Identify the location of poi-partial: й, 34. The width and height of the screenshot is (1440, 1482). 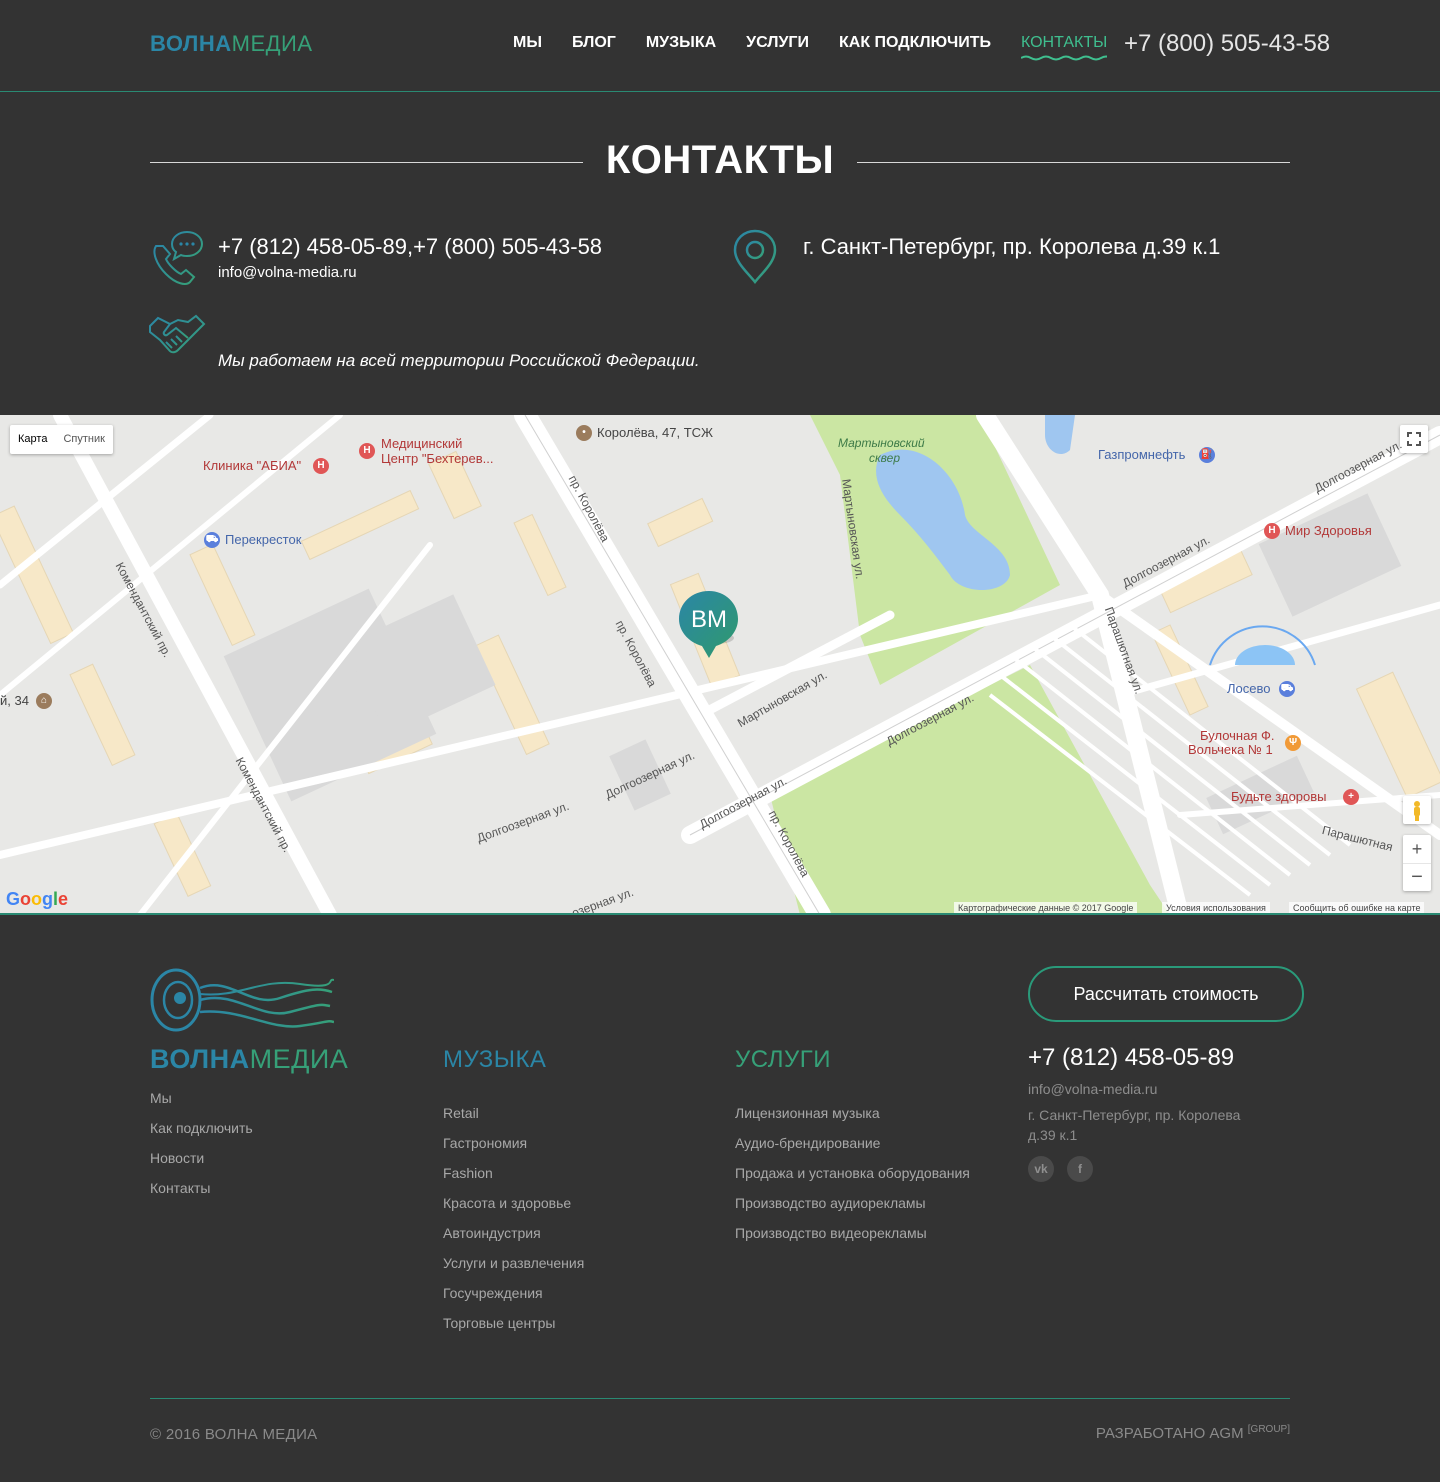
(14, 700).